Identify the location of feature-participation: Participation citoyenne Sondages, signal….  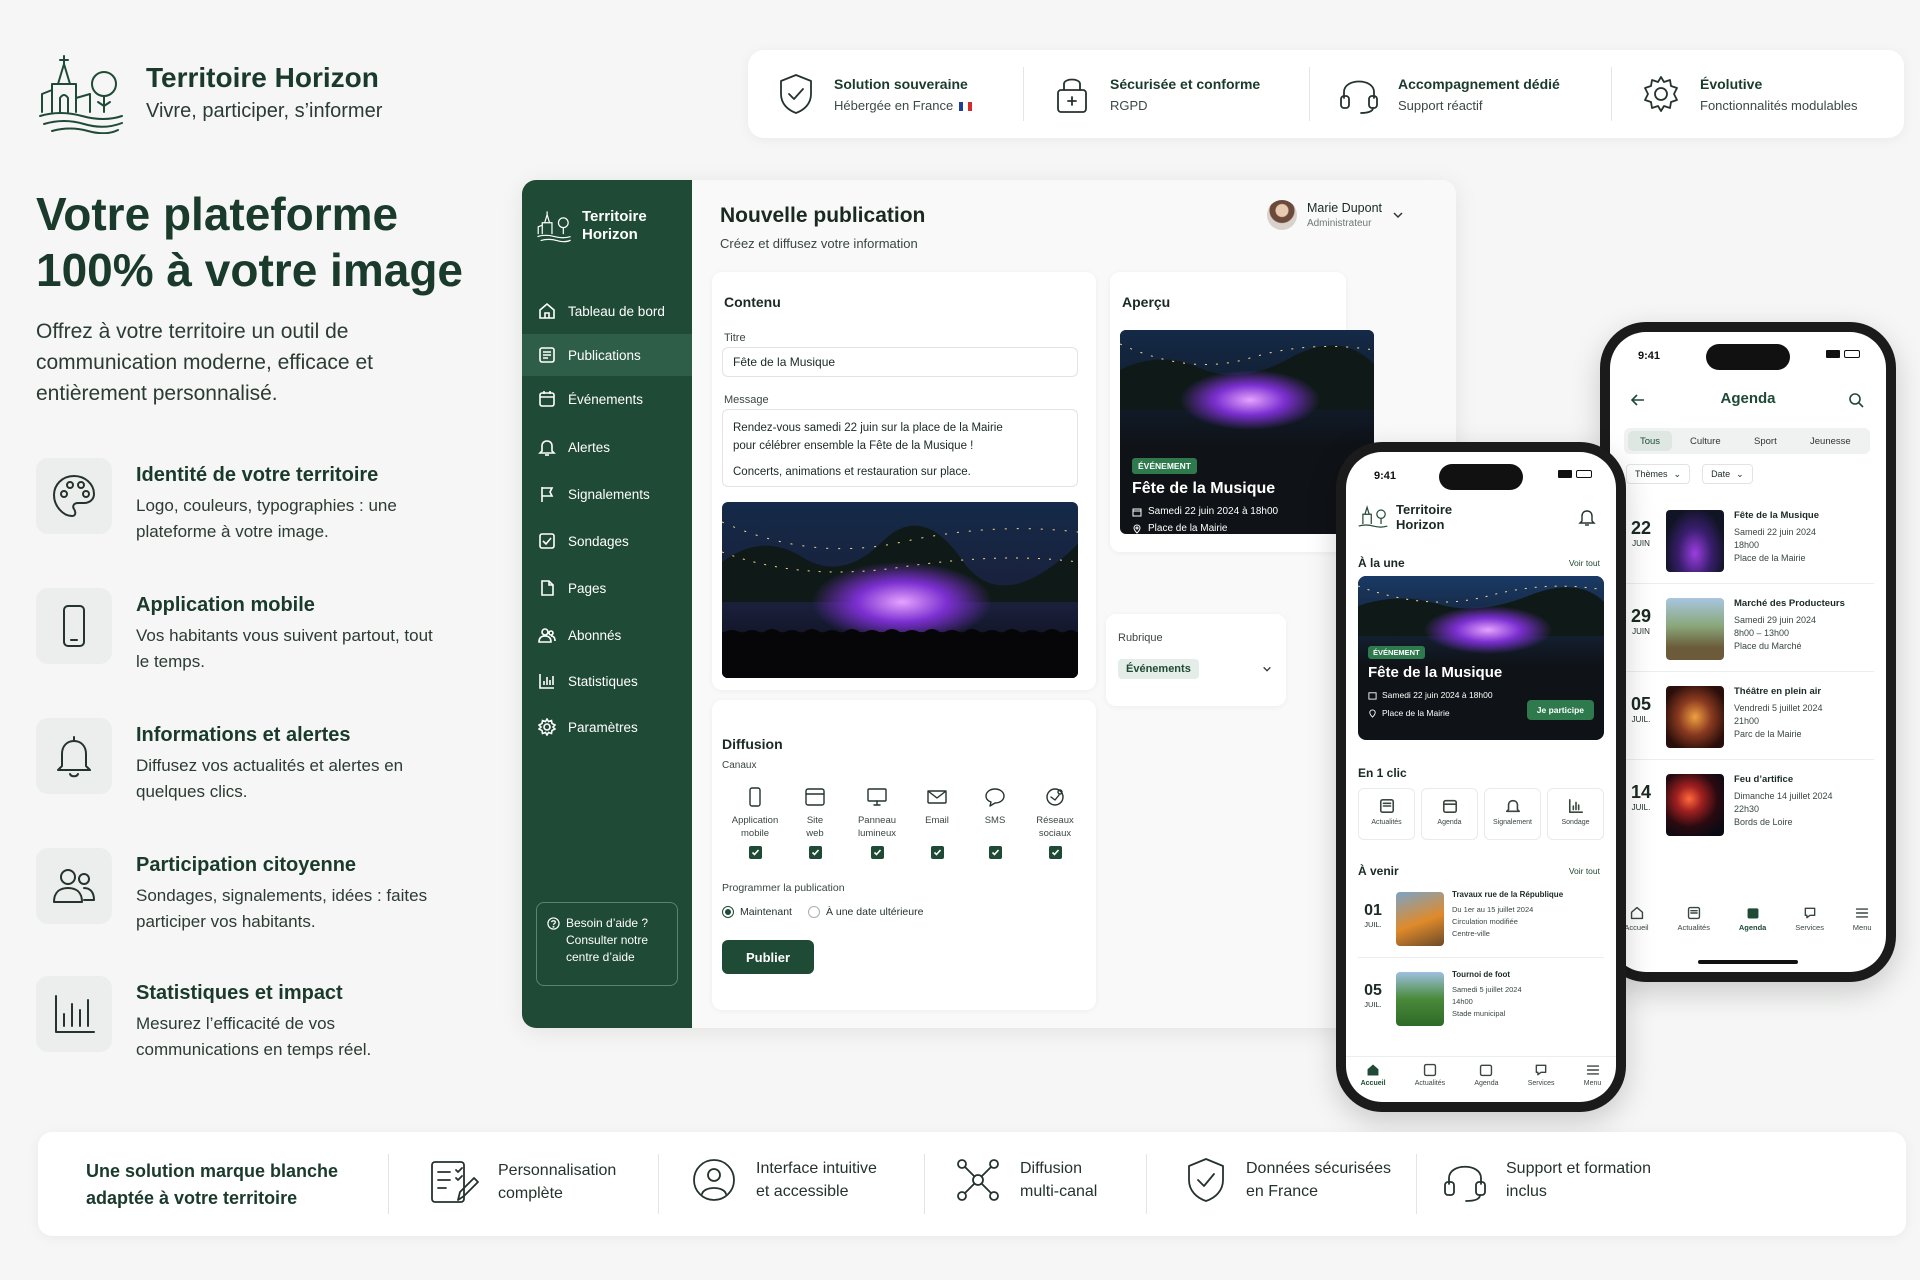
(236, 891).